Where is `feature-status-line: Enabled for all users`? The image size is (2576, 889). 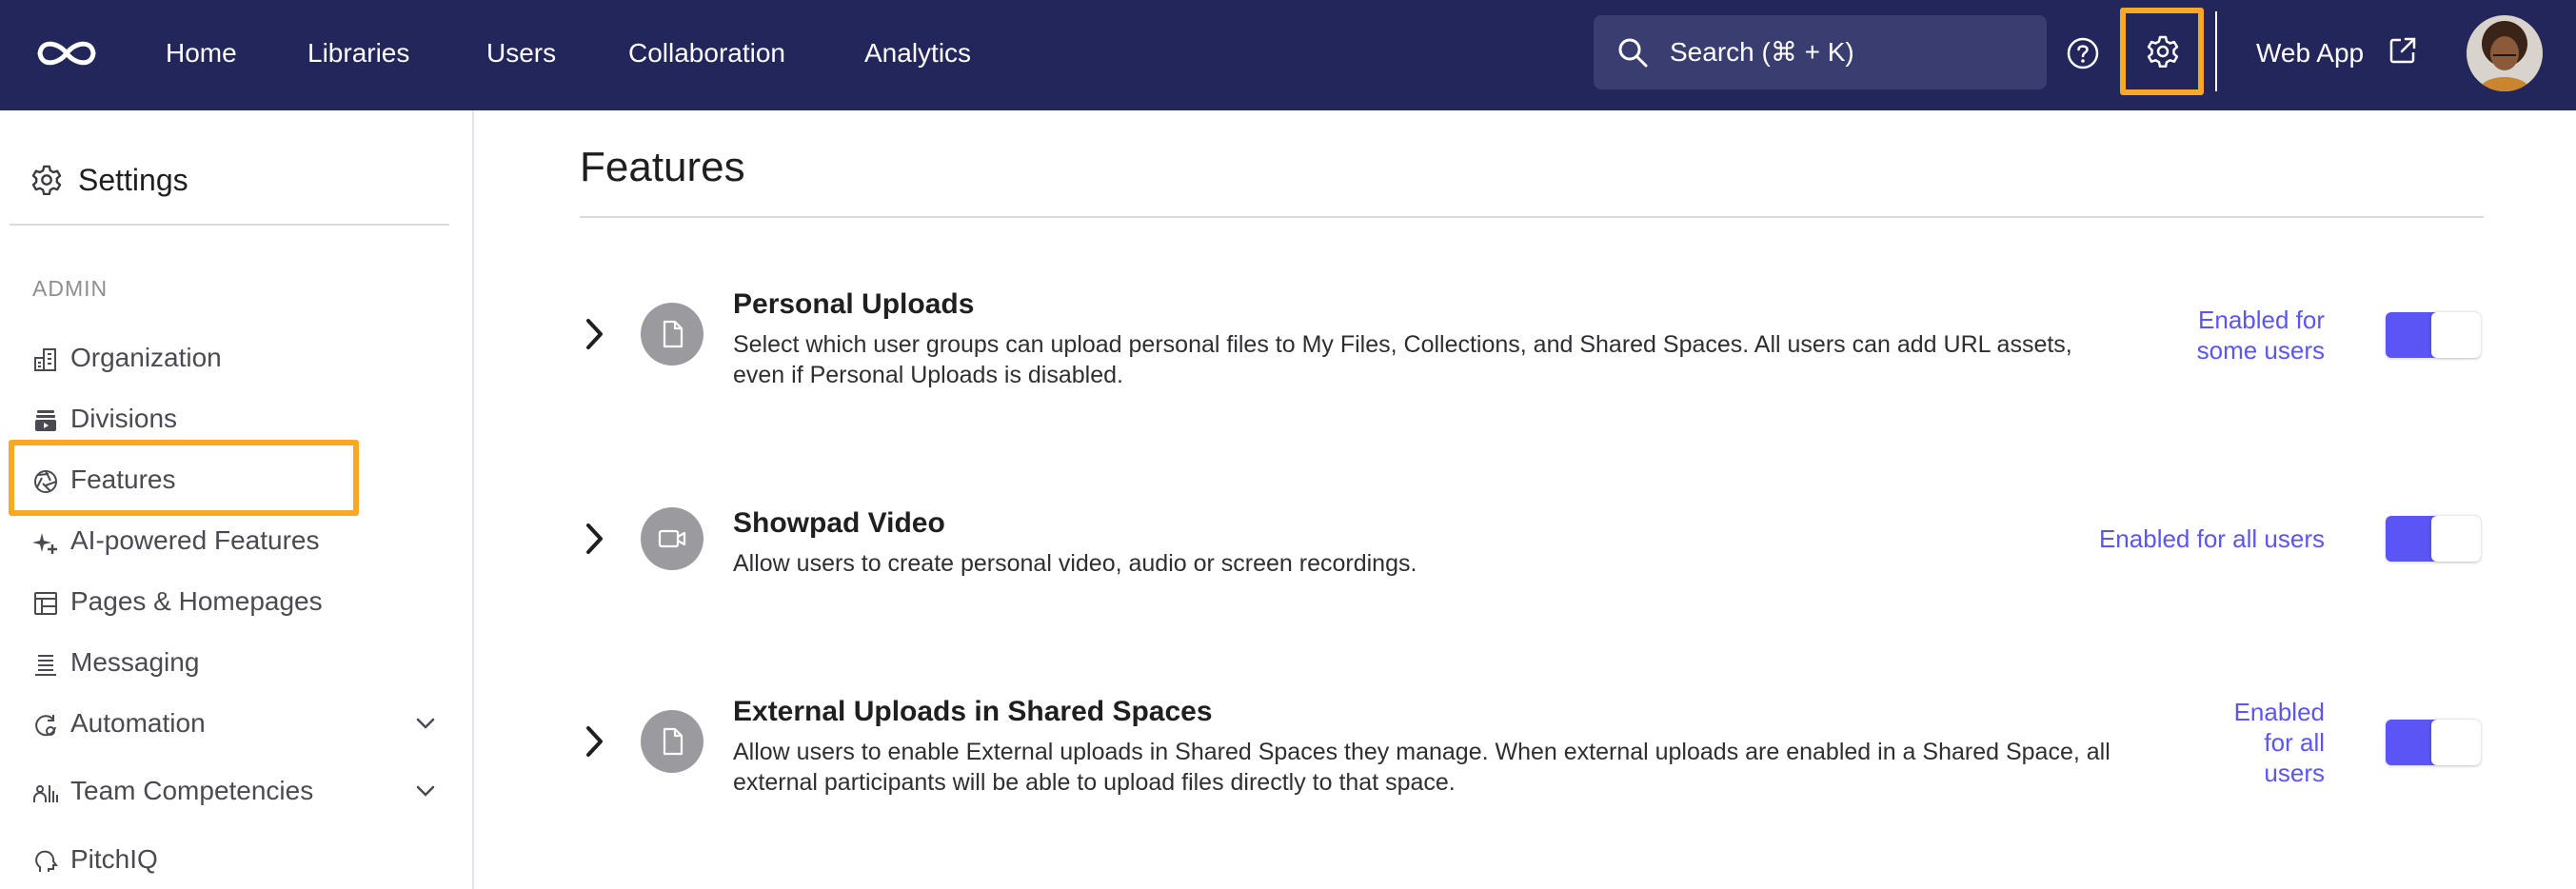
feature-status-line: Enabled for all users is located at coordinates (2211, 538).